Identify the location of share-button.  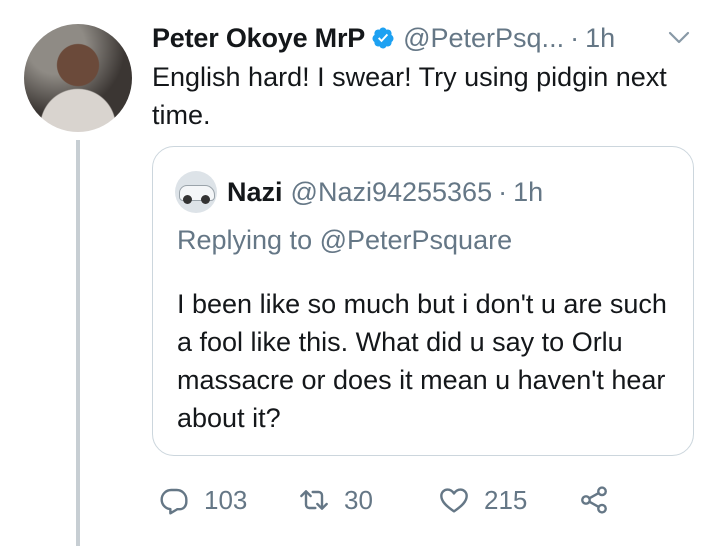
(594, 500).